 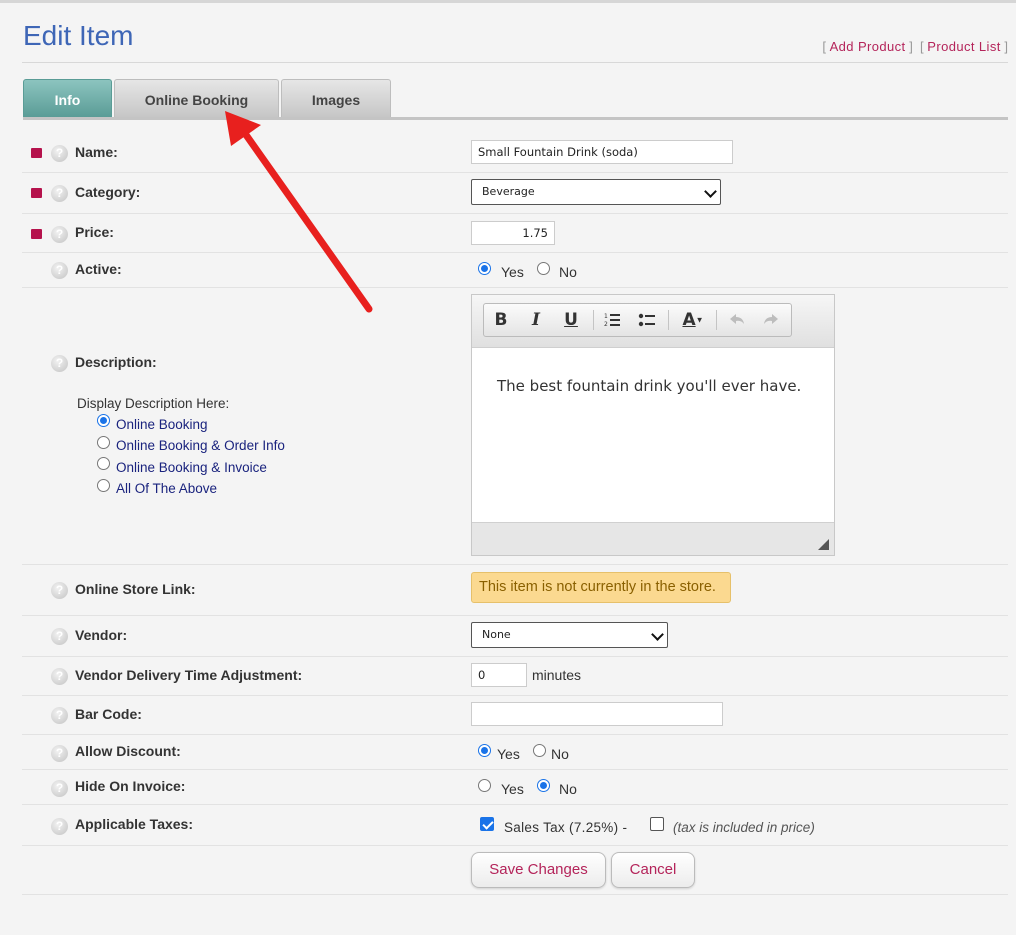 What do you see at coordinates (496, 634) in the screenshot?
I see `vendor-value: None` at bounding box center [496, 634].